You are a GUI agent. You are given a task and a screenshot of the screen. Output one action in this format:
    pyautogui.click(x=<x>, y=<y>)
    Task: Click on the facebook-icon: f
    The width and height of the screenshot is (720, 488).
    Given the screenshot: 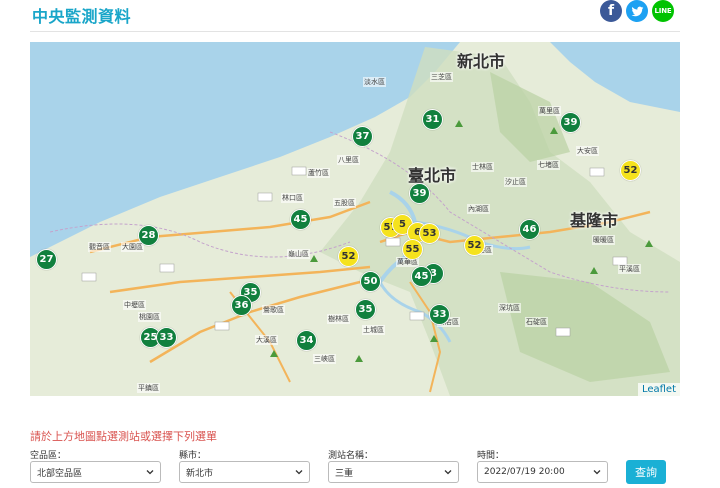 What is the action you would take?
    pyautogui.click(x=611, y=11)
    